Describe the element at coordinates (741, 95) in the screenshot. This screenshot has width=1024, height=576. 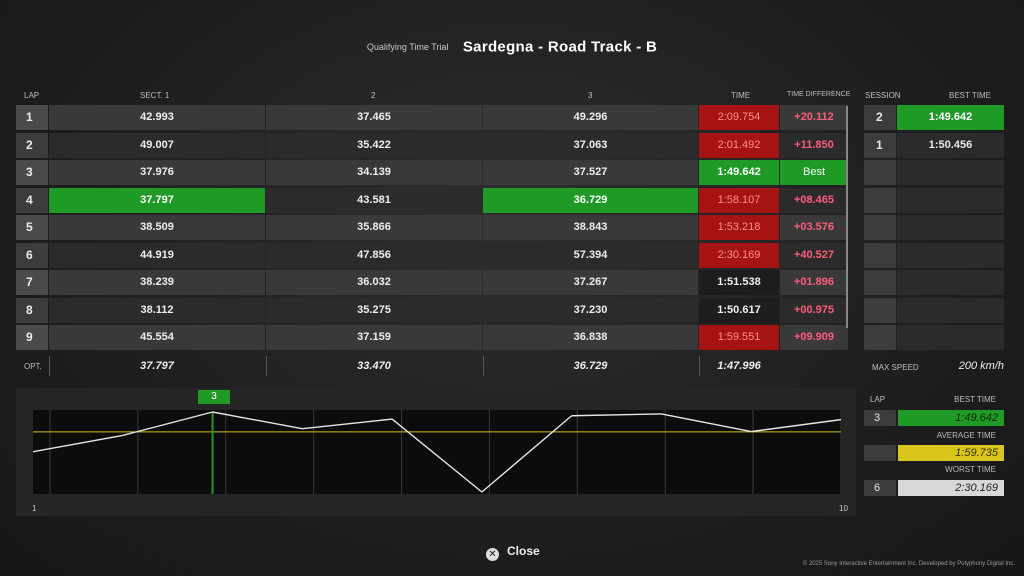
I see `col-time: TIME` at that location.